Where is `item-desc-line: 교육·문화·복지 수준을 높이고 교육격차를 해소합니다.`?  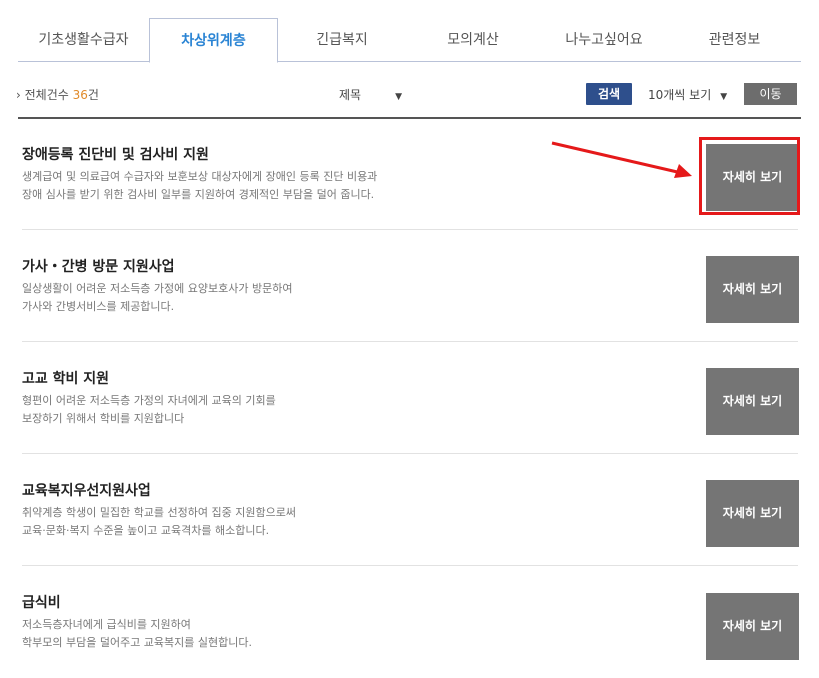 item-desc-line: 교육·문화·복지 수준을 높이고 교육격차를 해소합니다. is located at coordinates (146, 530).